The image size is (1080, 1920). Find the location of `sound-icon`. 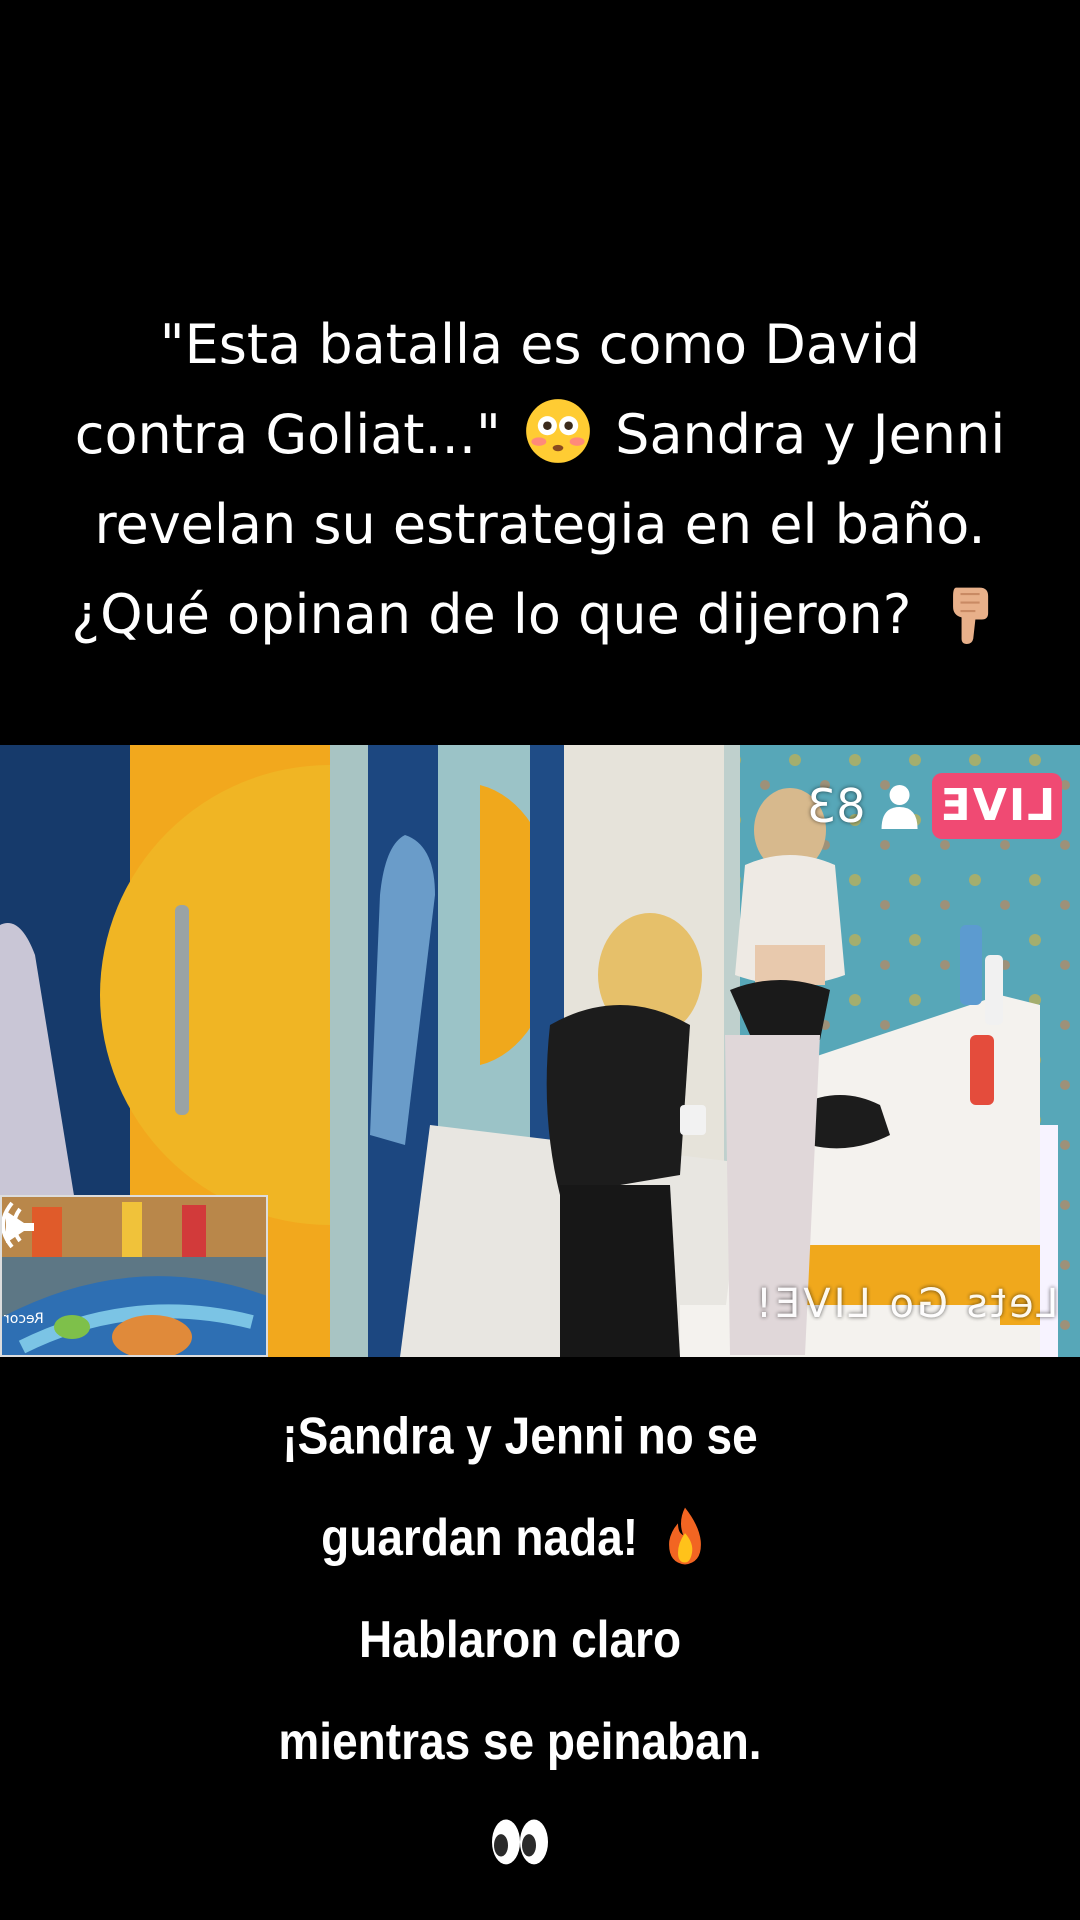

sound-icon is located at coordinates (35, 1225).